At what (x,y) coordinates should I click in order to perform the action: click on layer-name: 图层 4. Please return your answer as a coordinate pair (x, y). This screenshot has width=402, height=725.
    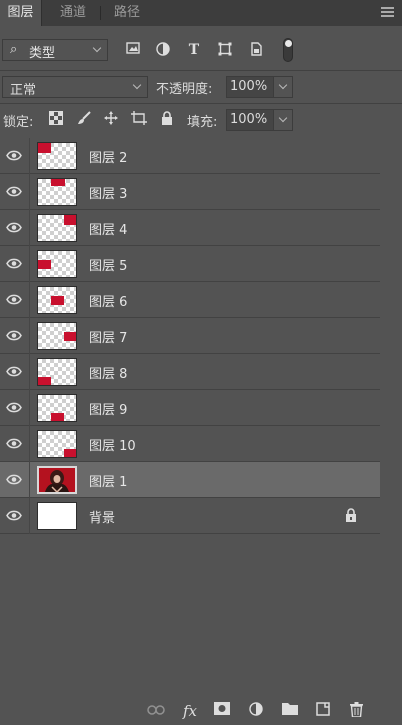
    Looking at the image, I should click on (108, 228).